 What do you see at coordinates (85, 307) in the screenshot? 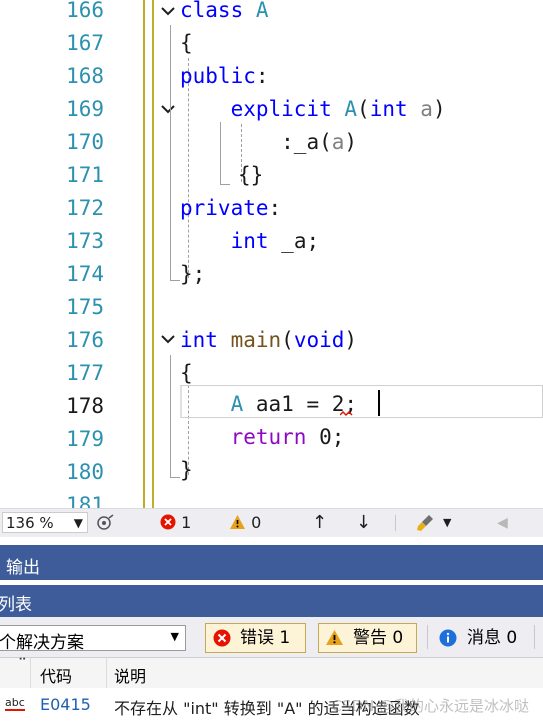
I see `line-number: 175` at bounding box center [85, 307].